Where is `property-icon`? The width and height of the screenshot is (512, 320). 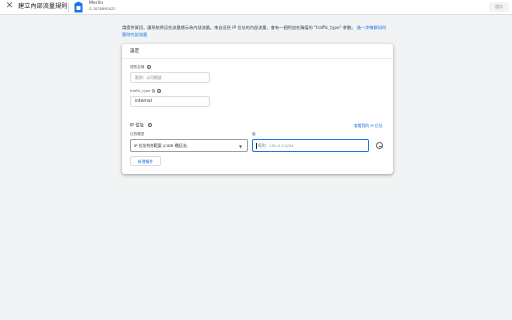 property-icon is located at coordinates (78, 7).